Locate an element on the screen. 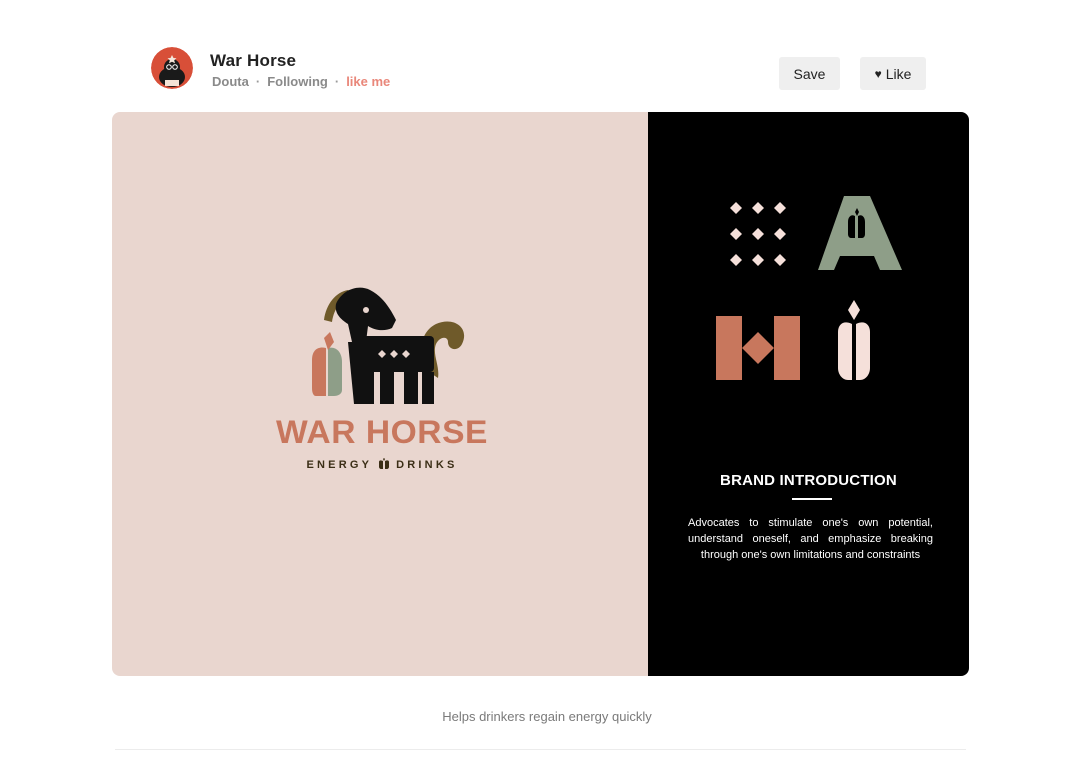 The image size is (1080, 763). divider is located at coordinates (540, 749).